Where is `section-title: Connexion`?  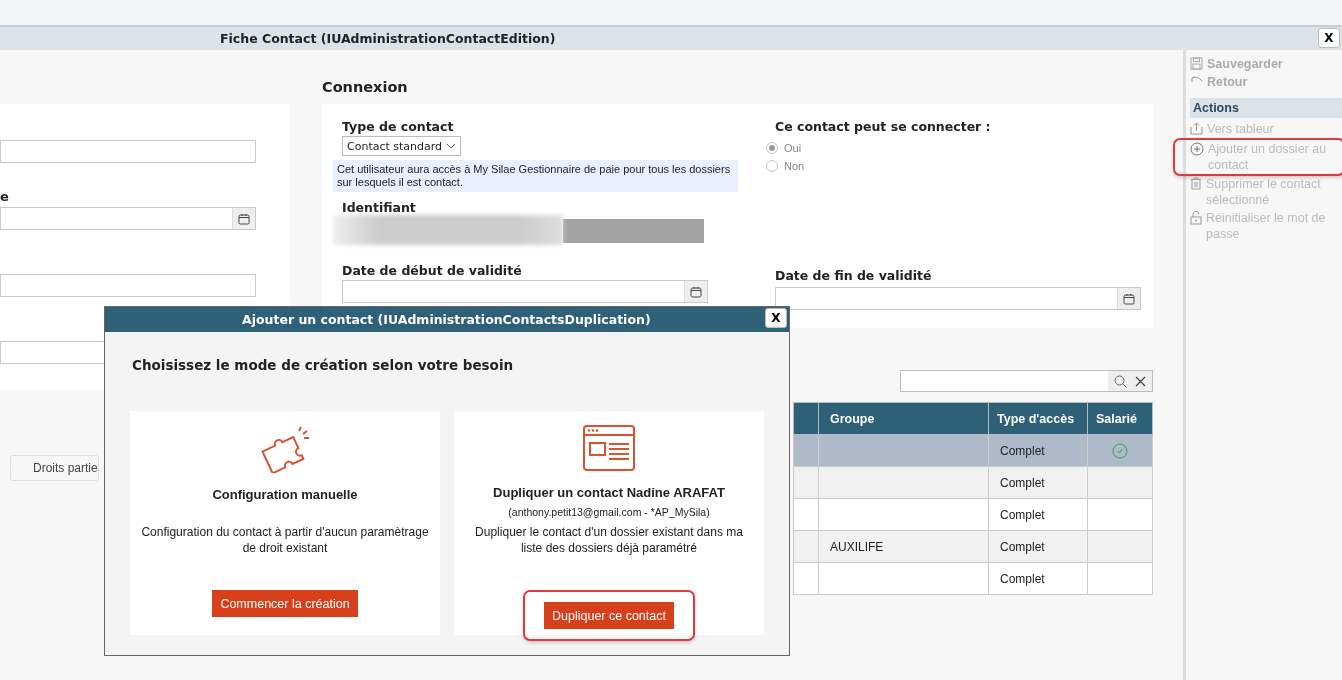
section-title: Connexion is located at coordinates (365, 87).